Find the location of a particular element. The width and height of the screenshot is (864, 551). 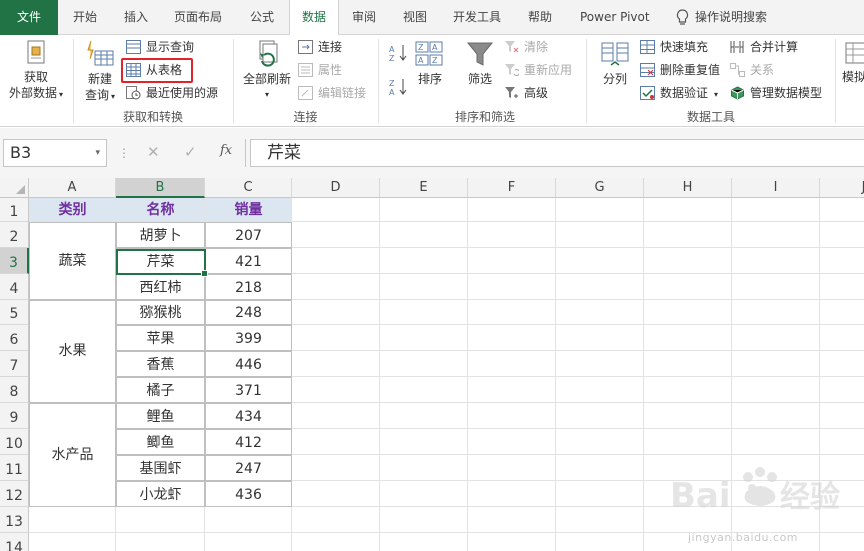

column-header-e: E is located at coordinates (424, 188).